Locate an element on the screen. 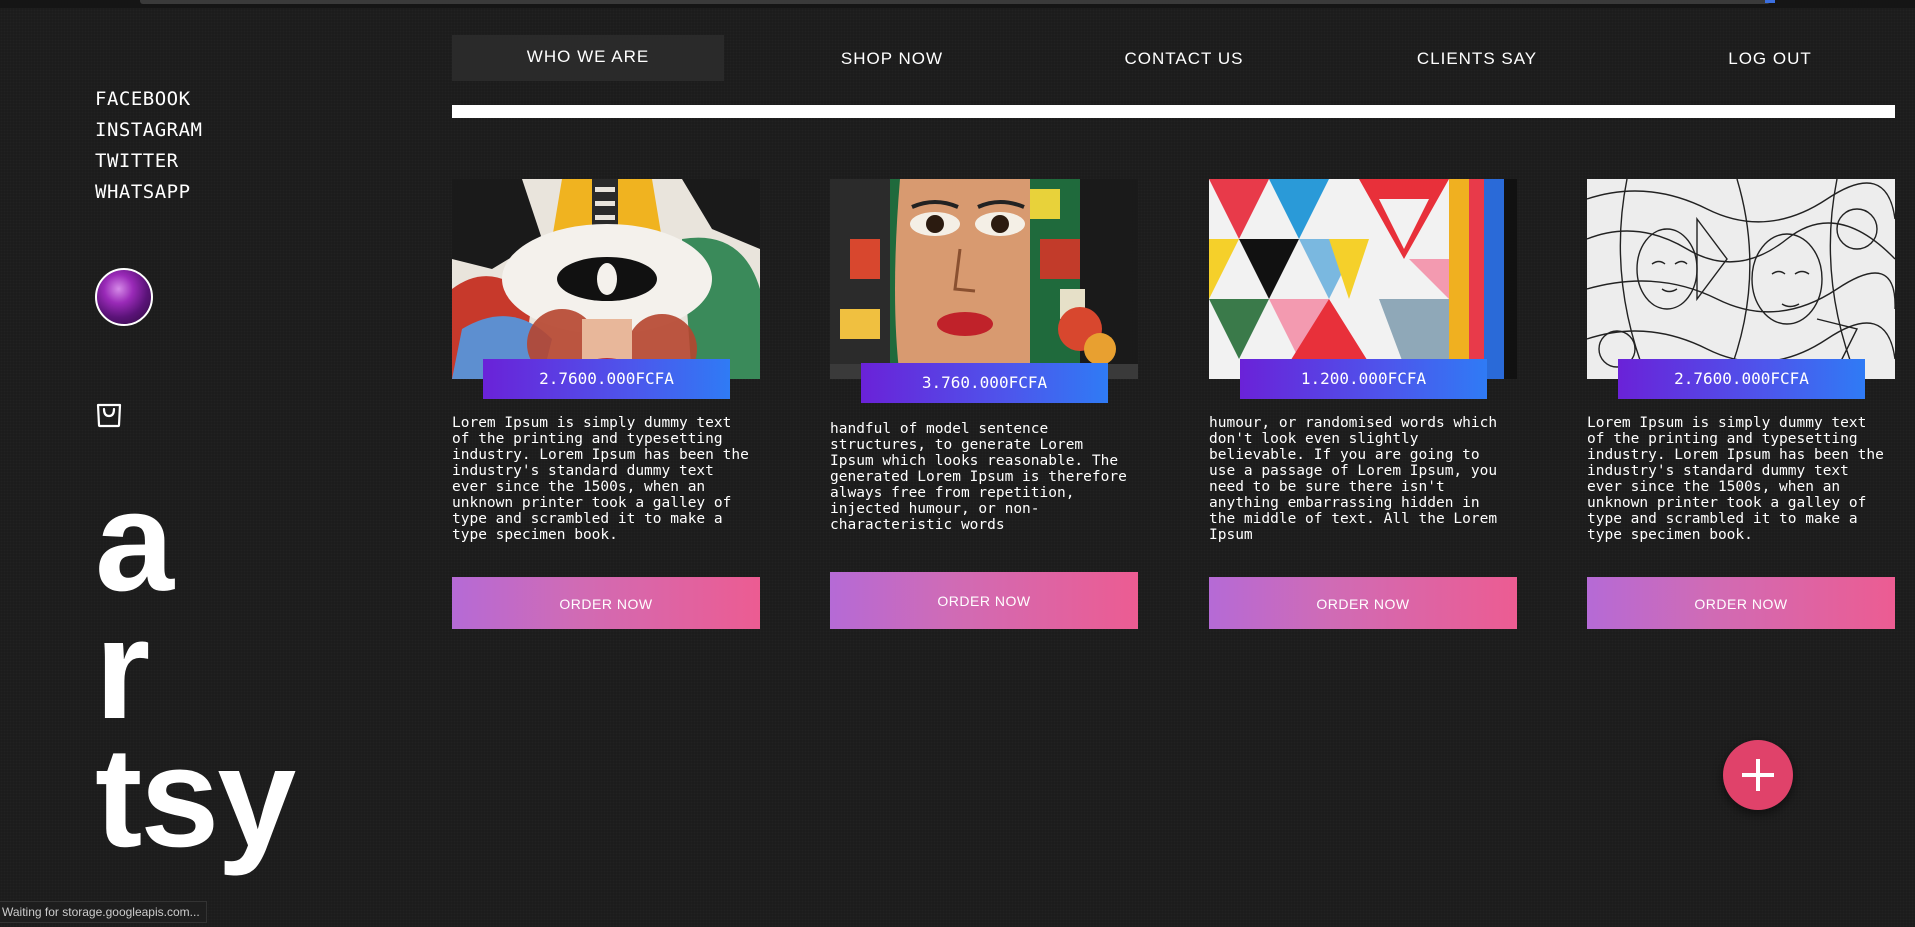 The height and width of the screenshot is (927, 1915). price-badge: 3.760.000FCFA is located at coordinates (984, 383).